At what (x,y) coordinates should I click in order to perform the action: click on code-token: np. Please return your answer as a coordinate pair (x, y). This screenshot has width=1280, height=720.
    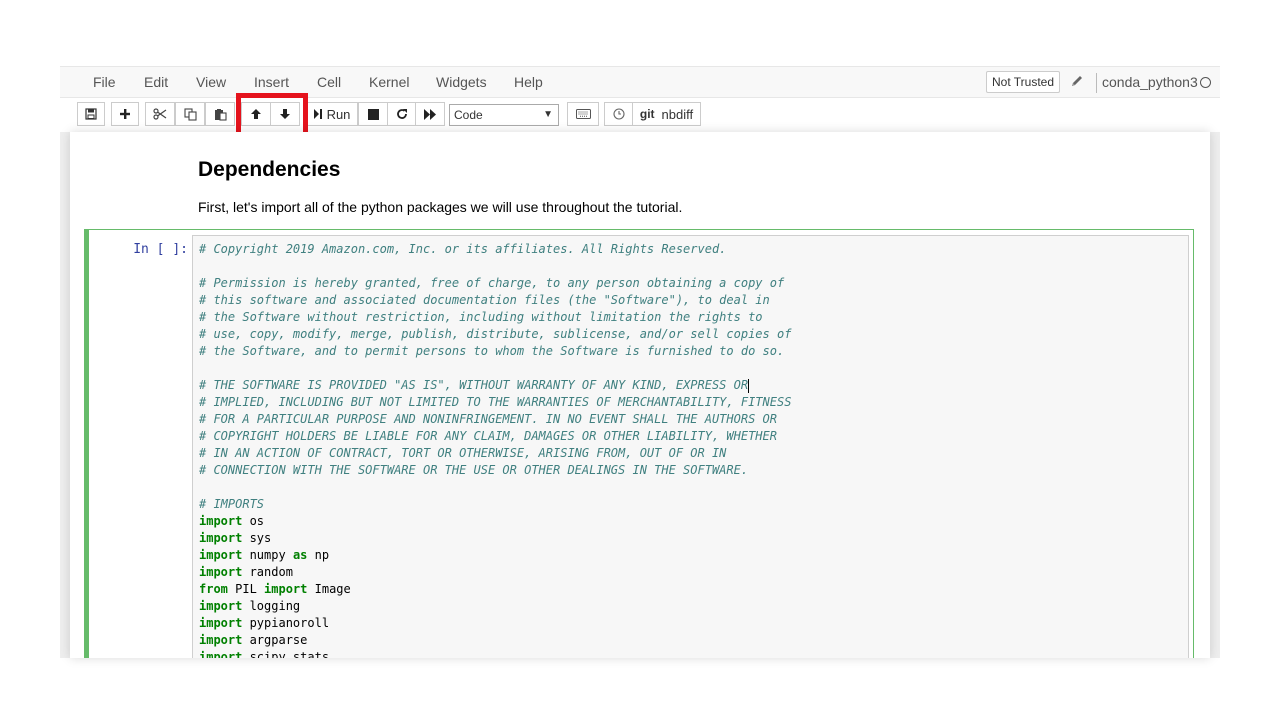
    Looking at the image, I should click on (318, 555).